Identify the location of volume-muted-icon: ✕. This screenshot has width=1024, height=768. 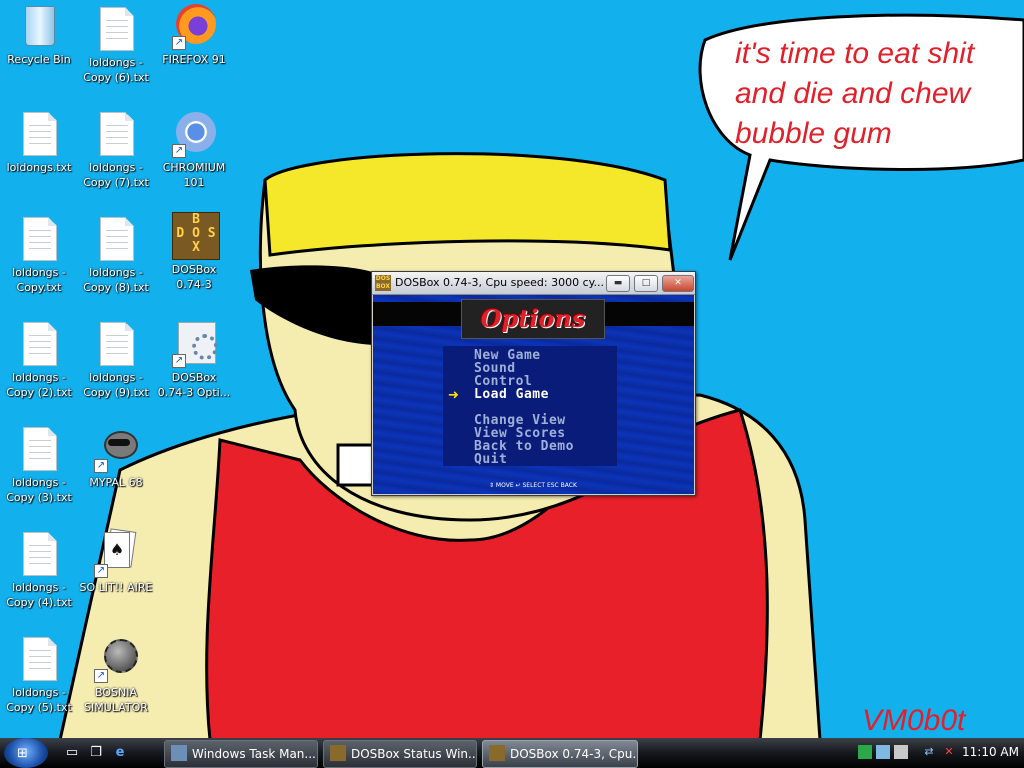
(949, 752).